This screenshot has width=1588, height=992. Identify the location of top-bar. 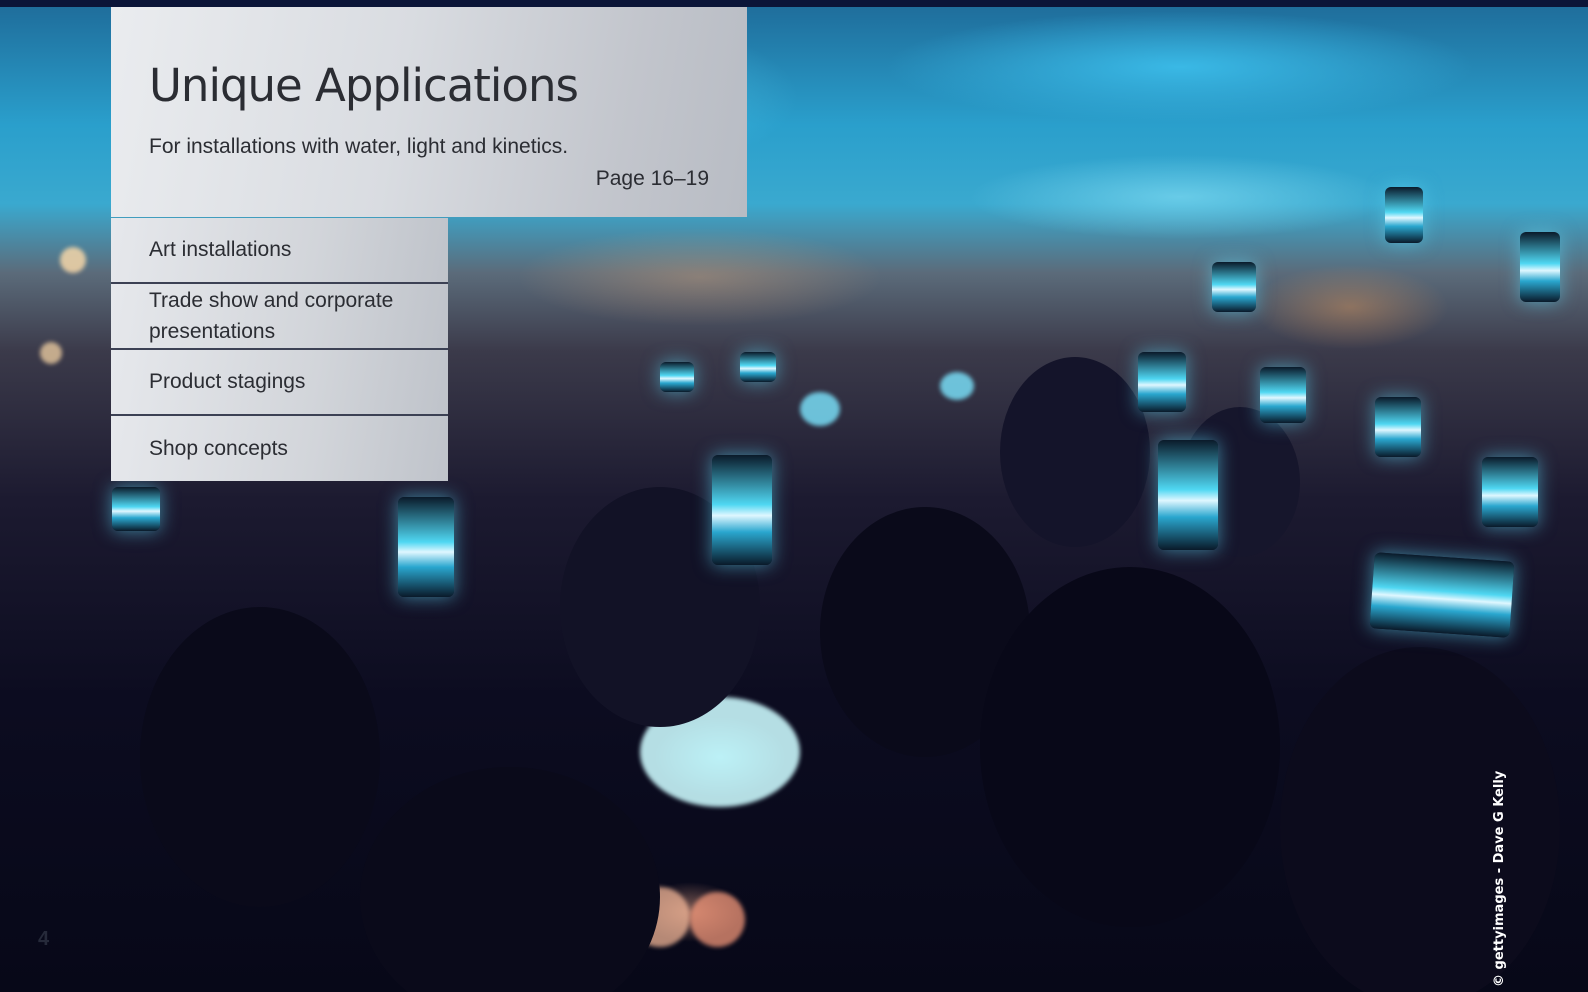
(794, 3).